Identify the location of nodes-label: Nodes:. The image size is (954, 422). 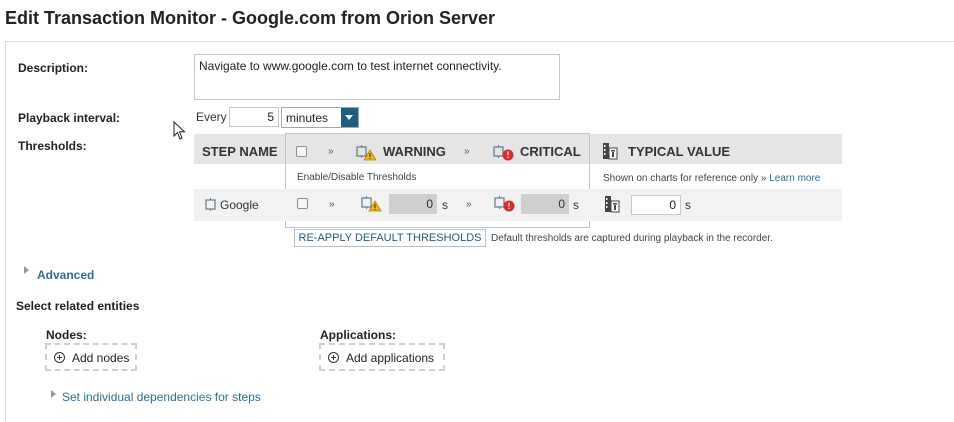
(66, 335).